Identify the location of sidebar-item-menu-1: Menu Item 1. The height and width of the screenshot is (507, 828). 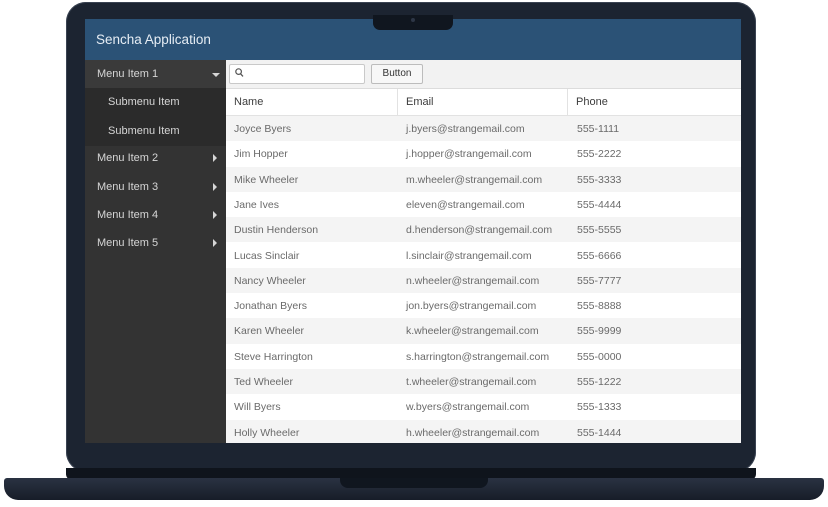
(155, 74).